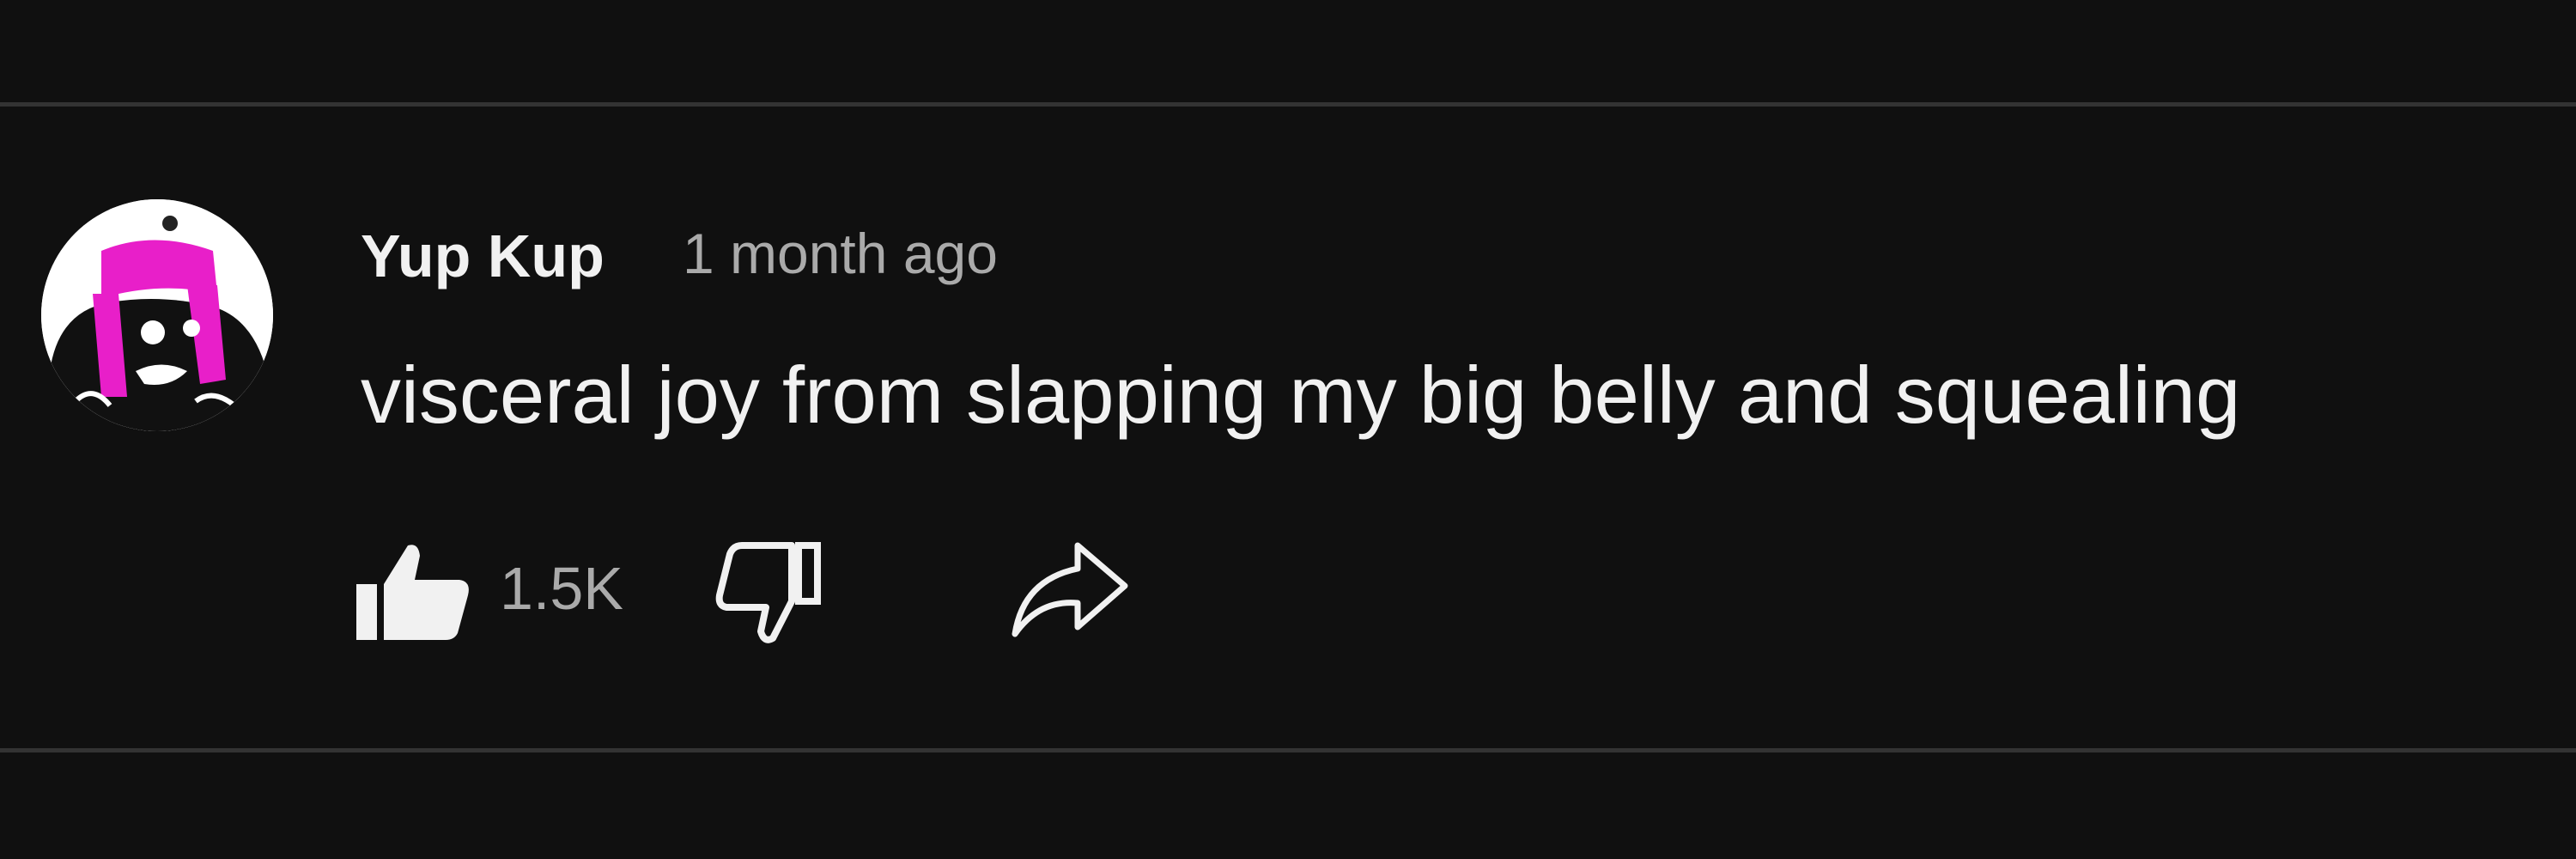 The height and width of the screenshot is (859, 2576). I want to click on comment-timestamp: 1 month ago, so click(841, 254).